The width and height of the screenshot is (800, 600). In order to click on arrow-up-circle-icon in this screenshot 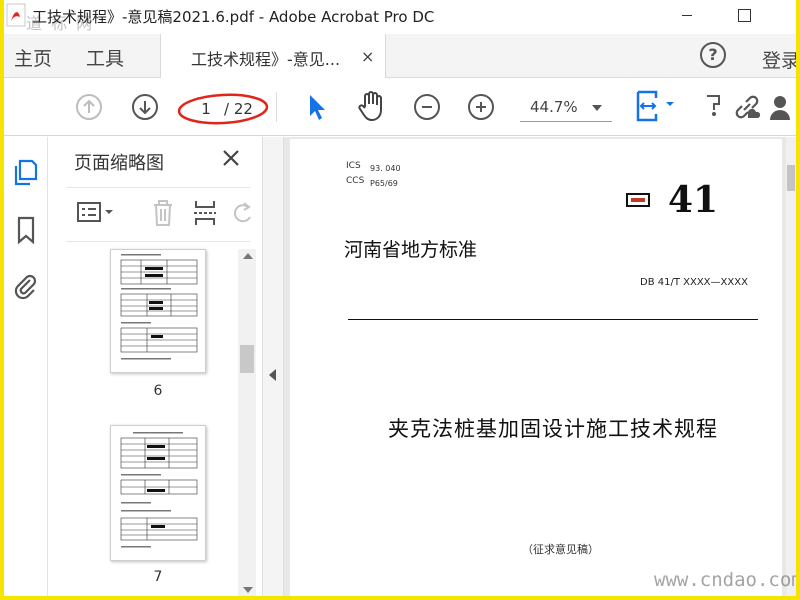, I will do `click(89, 106)`.